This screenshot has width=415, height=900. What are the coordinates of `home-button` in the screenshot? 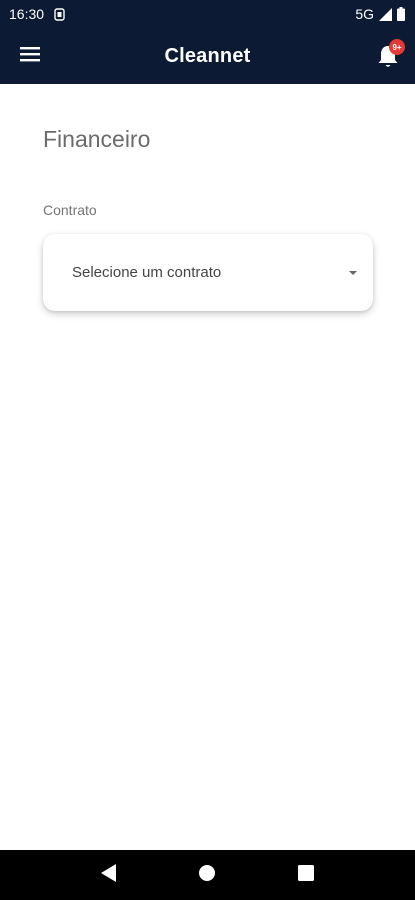 It's located at (207, 875).